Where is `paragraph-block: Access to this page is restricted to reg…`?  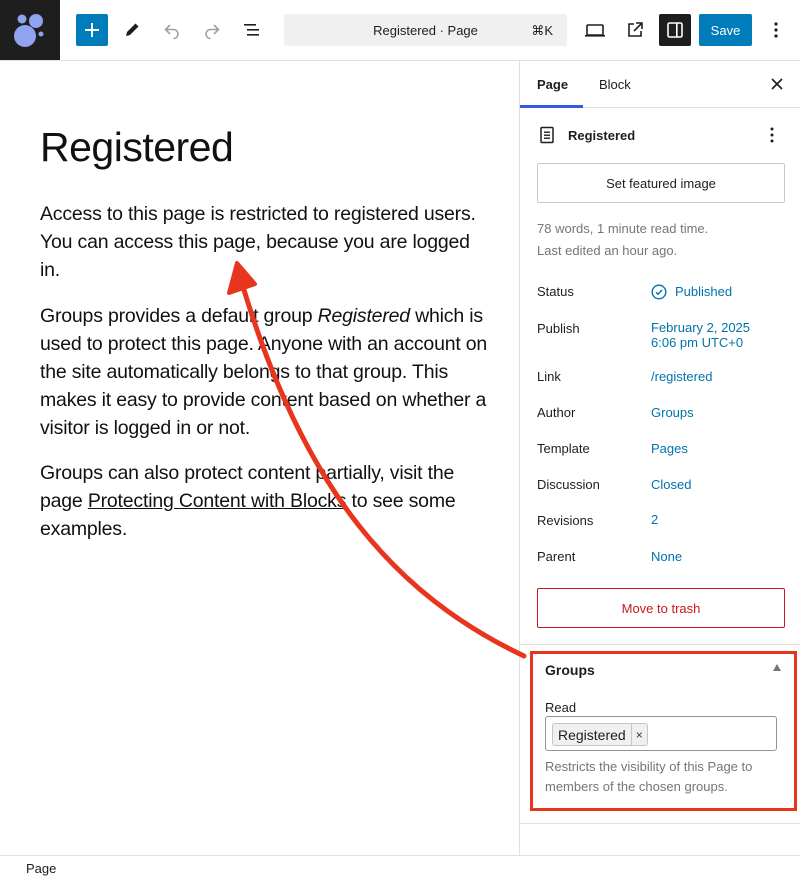 paragraph-block: Access to this page is restricted to reg… is located at coordinates (265, 242).